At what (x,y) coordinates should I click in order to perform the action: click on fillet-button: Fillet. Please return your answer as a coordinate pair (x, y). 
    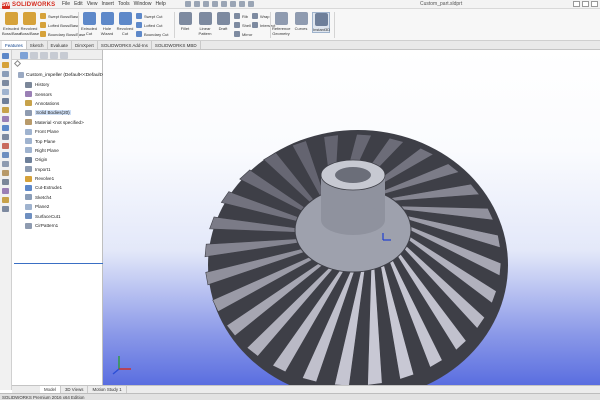
    Looking at the image, I should click on (185, 21).